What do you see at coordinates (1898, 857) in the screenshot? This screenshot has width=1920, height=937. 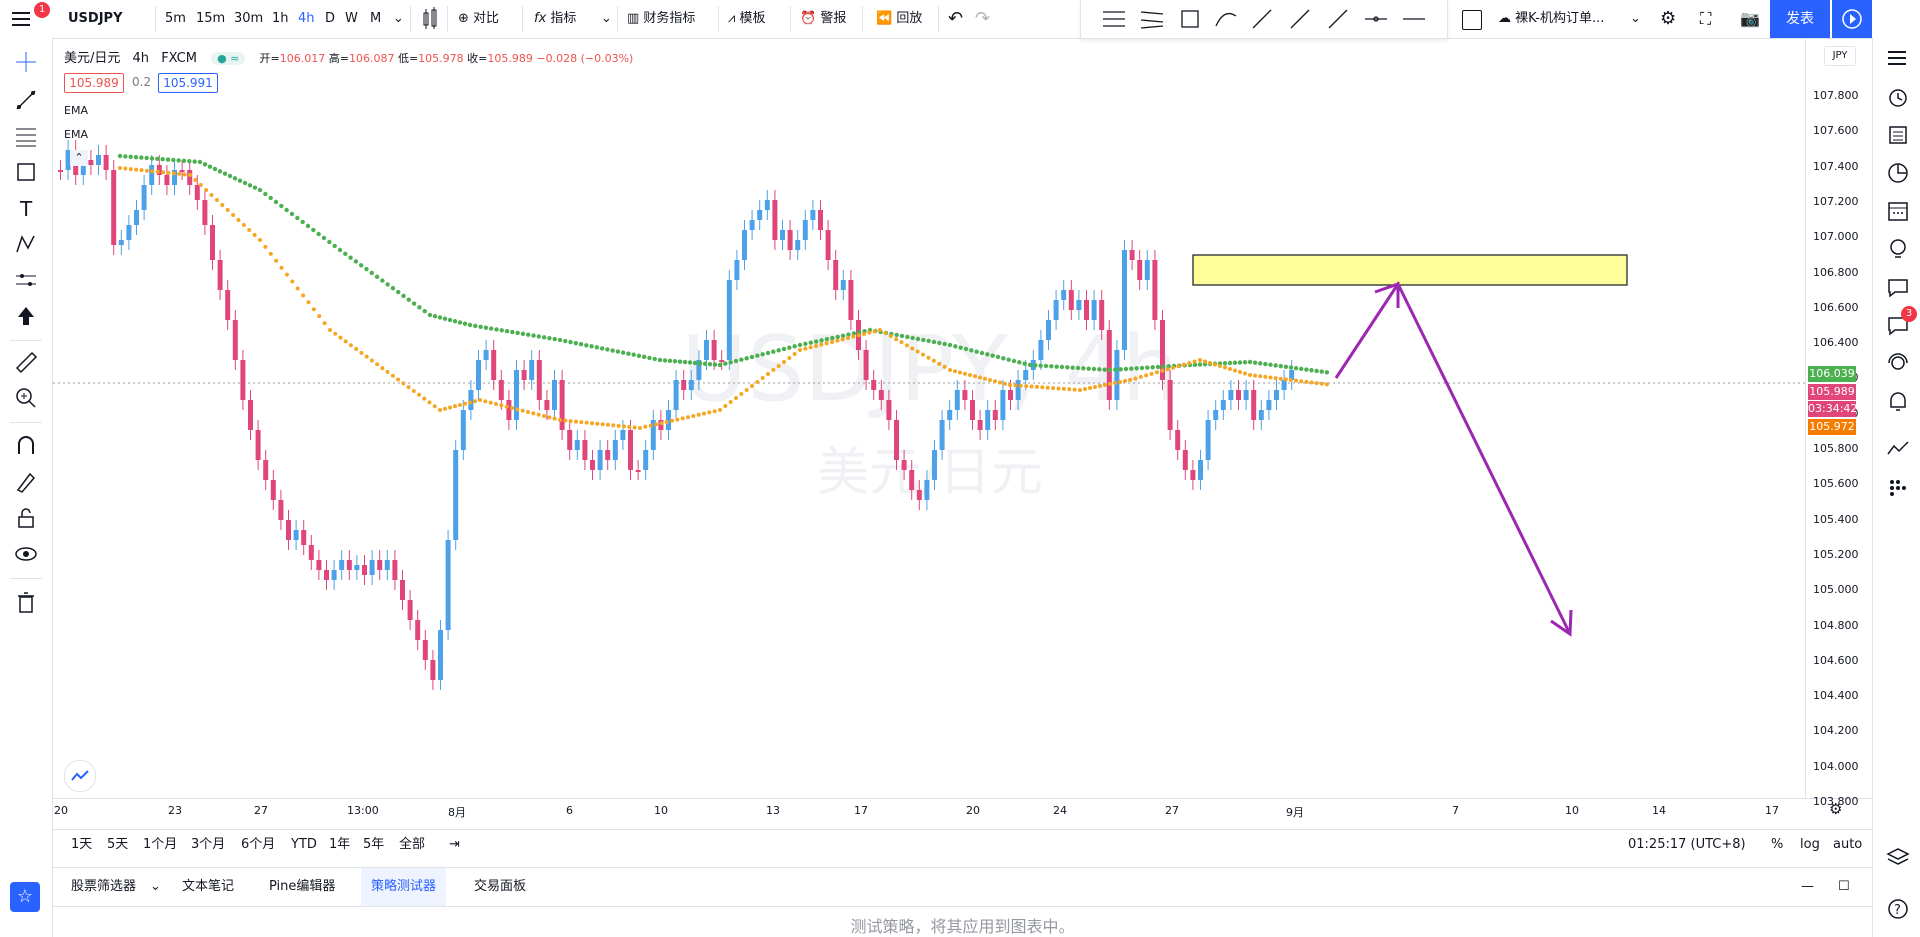 I see `layers-icon` at bounding box center [1898, 857].